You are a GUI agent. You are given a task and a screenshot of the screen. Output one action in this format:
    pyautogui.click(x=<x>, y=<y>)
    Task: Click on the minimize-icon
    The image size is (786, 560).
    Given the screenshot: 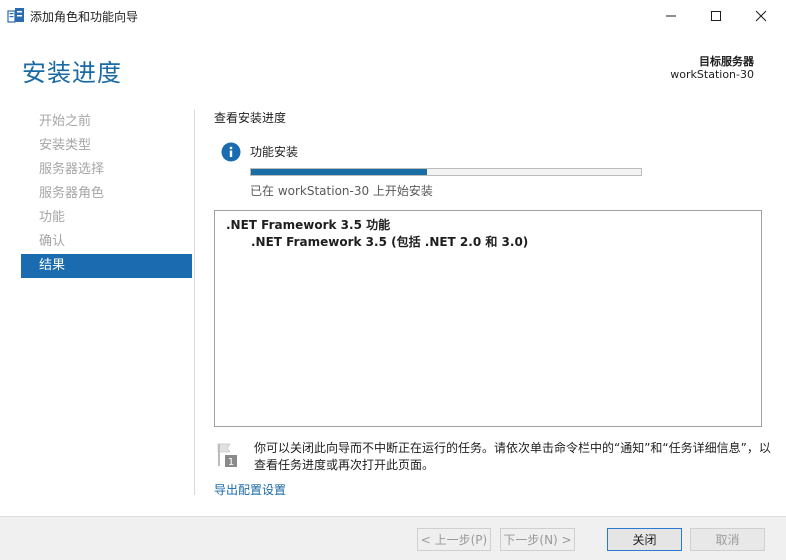 What is the action you would take?
    pyautogui.click(x=671, y=15)
    